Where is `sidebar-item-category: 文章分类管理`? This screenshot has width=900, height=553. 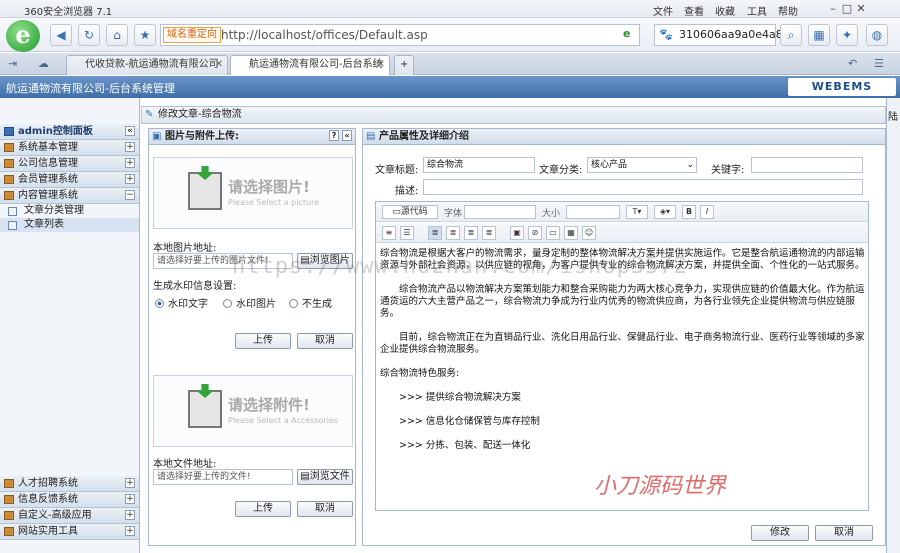
sidebar-item-category: 文章分类管理 is located at coordinates (69, 211).